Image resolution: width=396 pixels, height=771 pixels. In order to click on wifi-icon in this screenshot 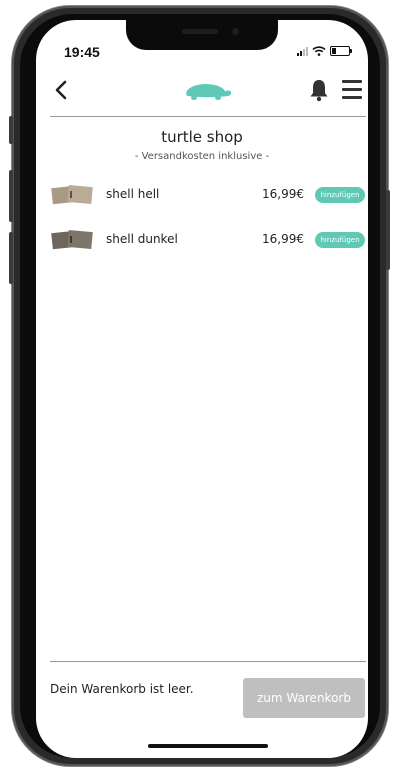, I will do `click(319, 51)`.